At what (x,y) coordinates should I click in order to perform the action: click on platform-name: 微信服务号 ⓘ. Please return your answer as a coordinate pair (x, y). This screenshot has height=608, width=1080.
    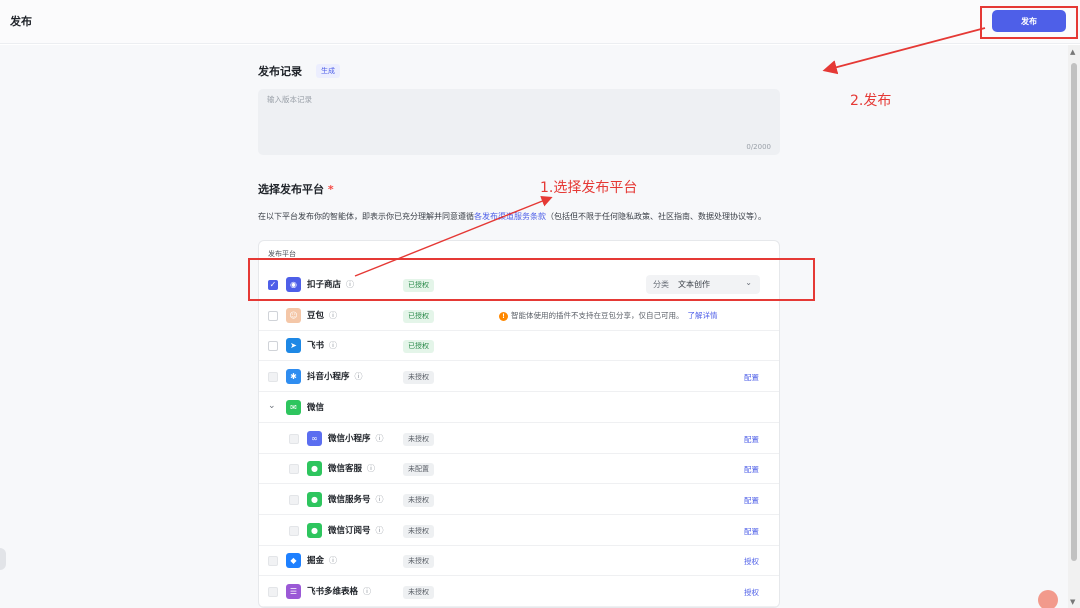
    Looking at the image, I should click on (356, 499).